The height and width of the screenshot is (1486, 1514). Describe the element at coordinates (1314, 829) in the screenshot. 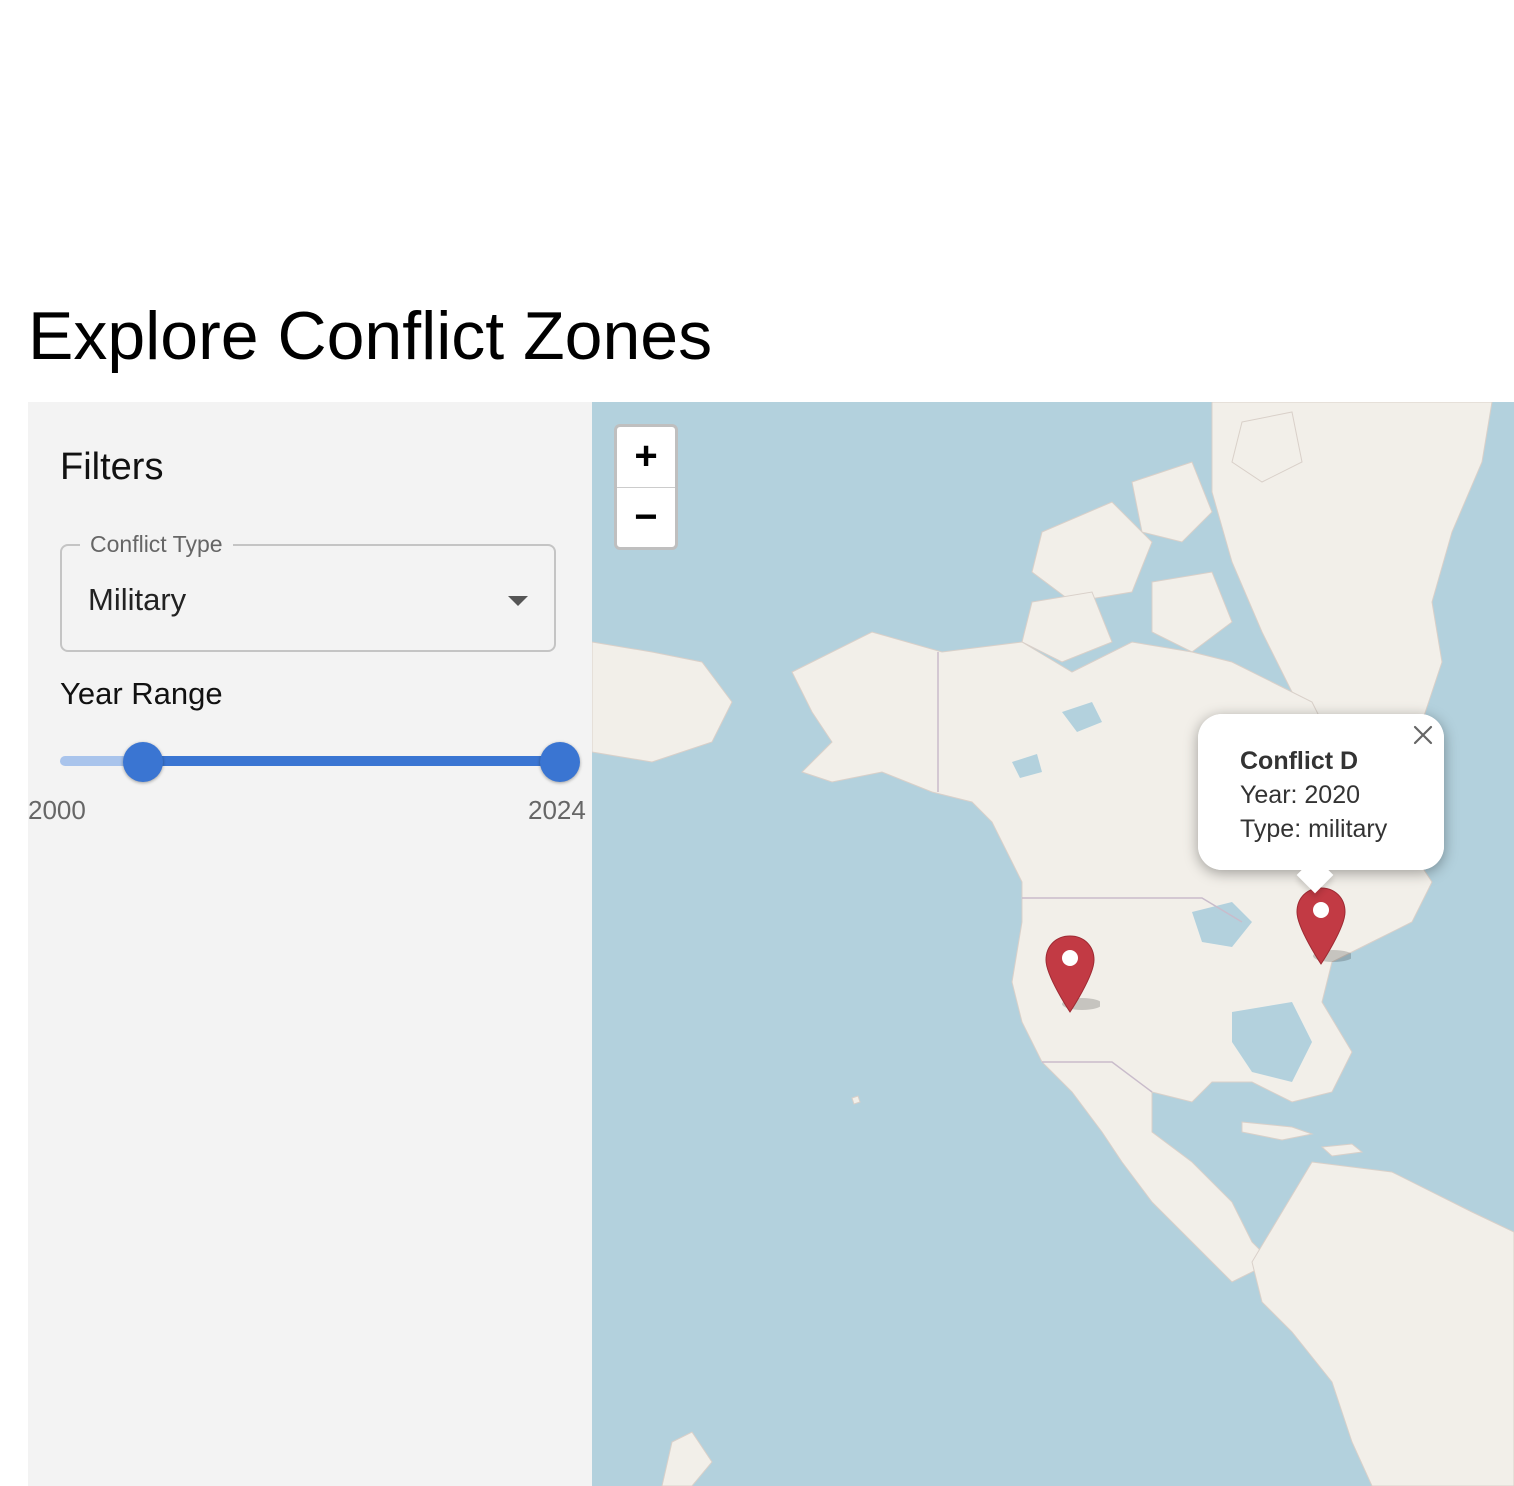

I see `popup-type: Type: military` at that location.